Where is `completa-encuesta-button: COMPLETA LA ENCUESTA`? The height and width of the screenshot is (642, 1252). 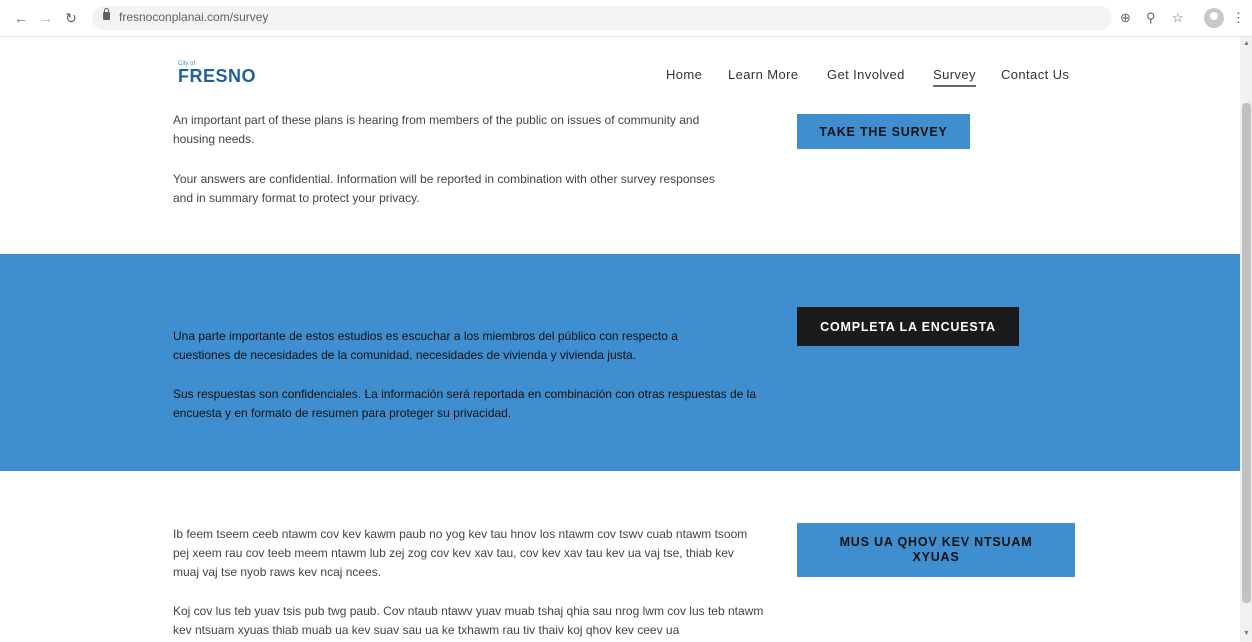 completa-encuesta-button: COMPLETA LA ENCUESTA is located at coordinates (908, 326).